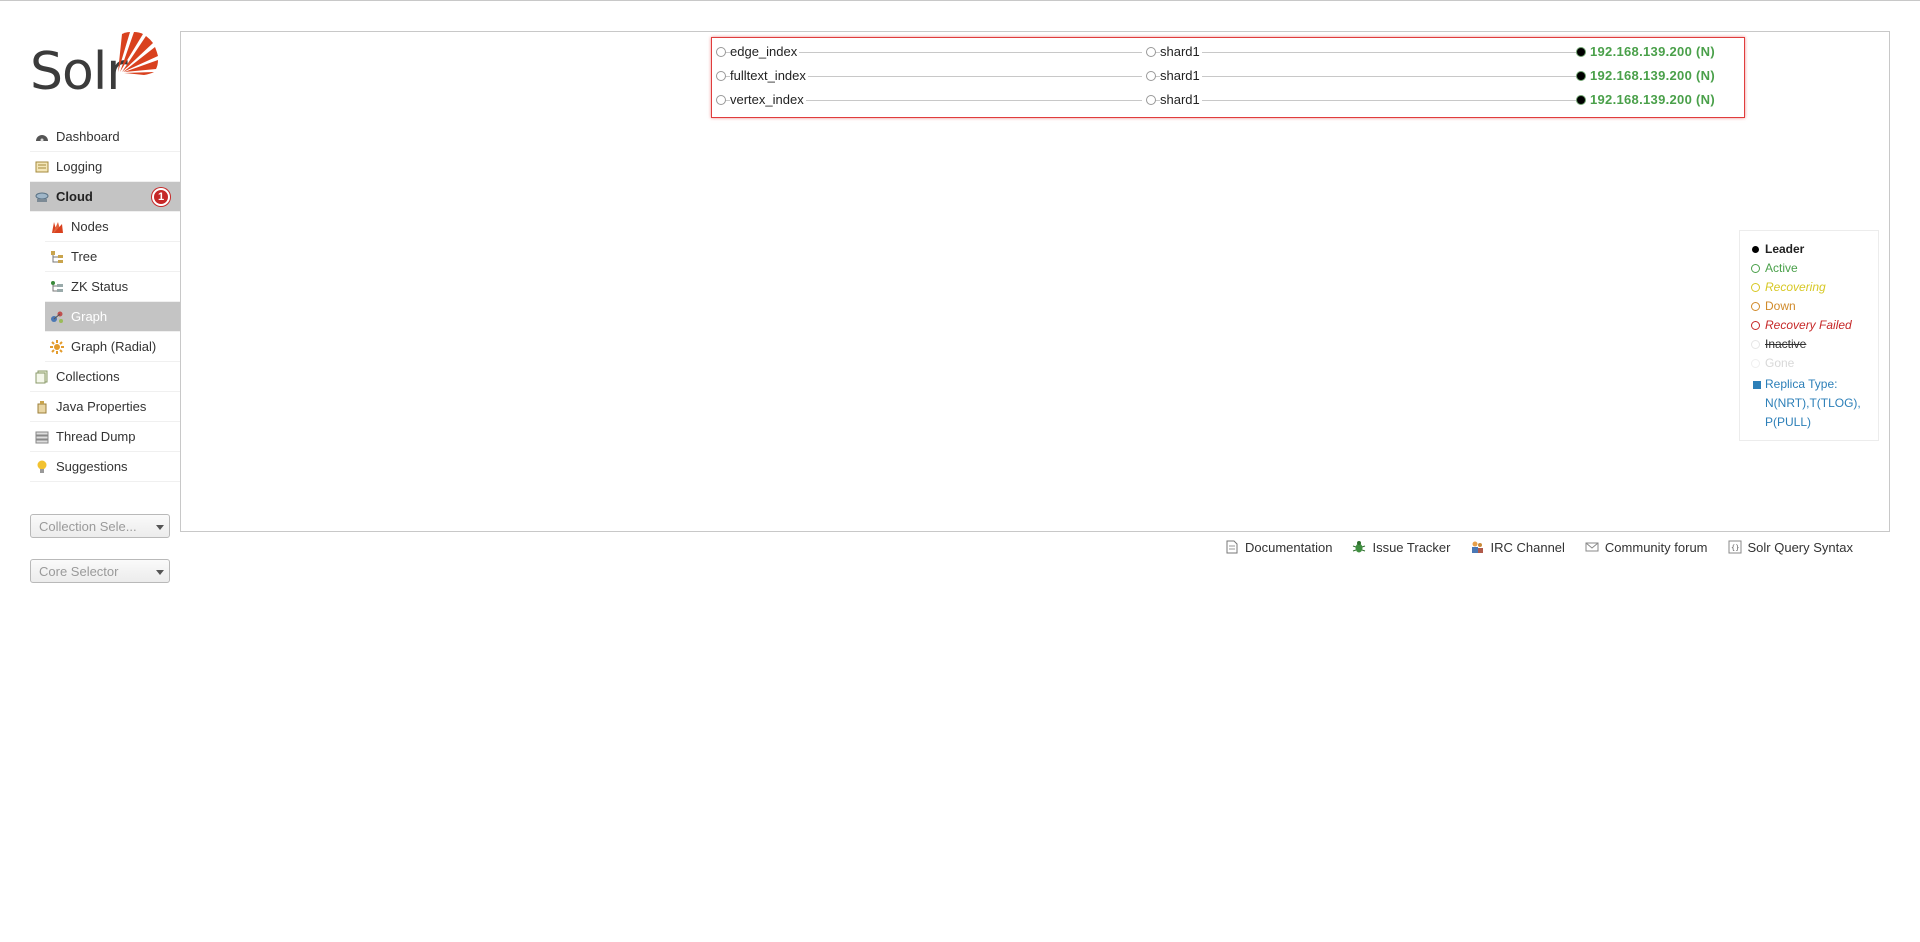 The width and height of the screenshot is (1920, 942). I want to click on footer-link-label: Documentation, so click(1289, 547).